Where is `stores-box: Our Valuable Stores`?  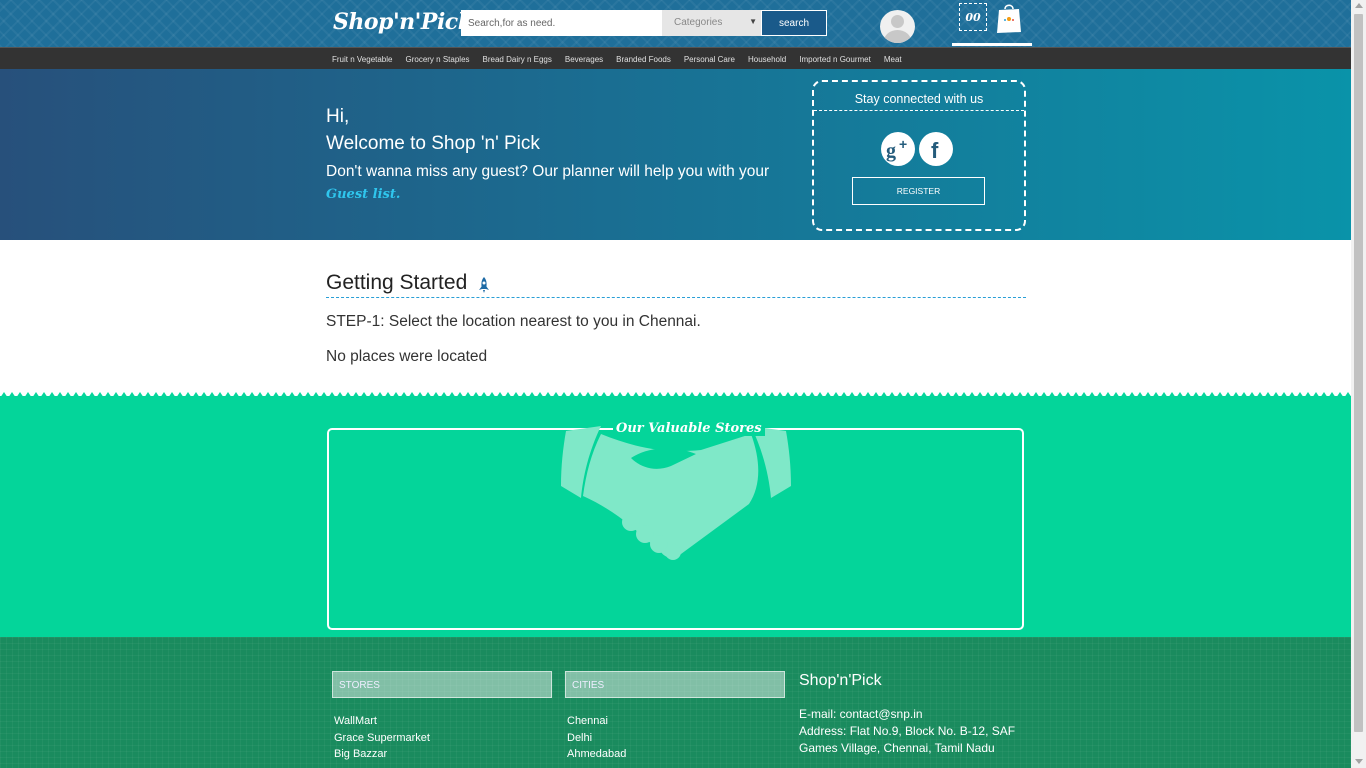 stores-box: Our Valuable Stores is located at coordinates (675, 525).